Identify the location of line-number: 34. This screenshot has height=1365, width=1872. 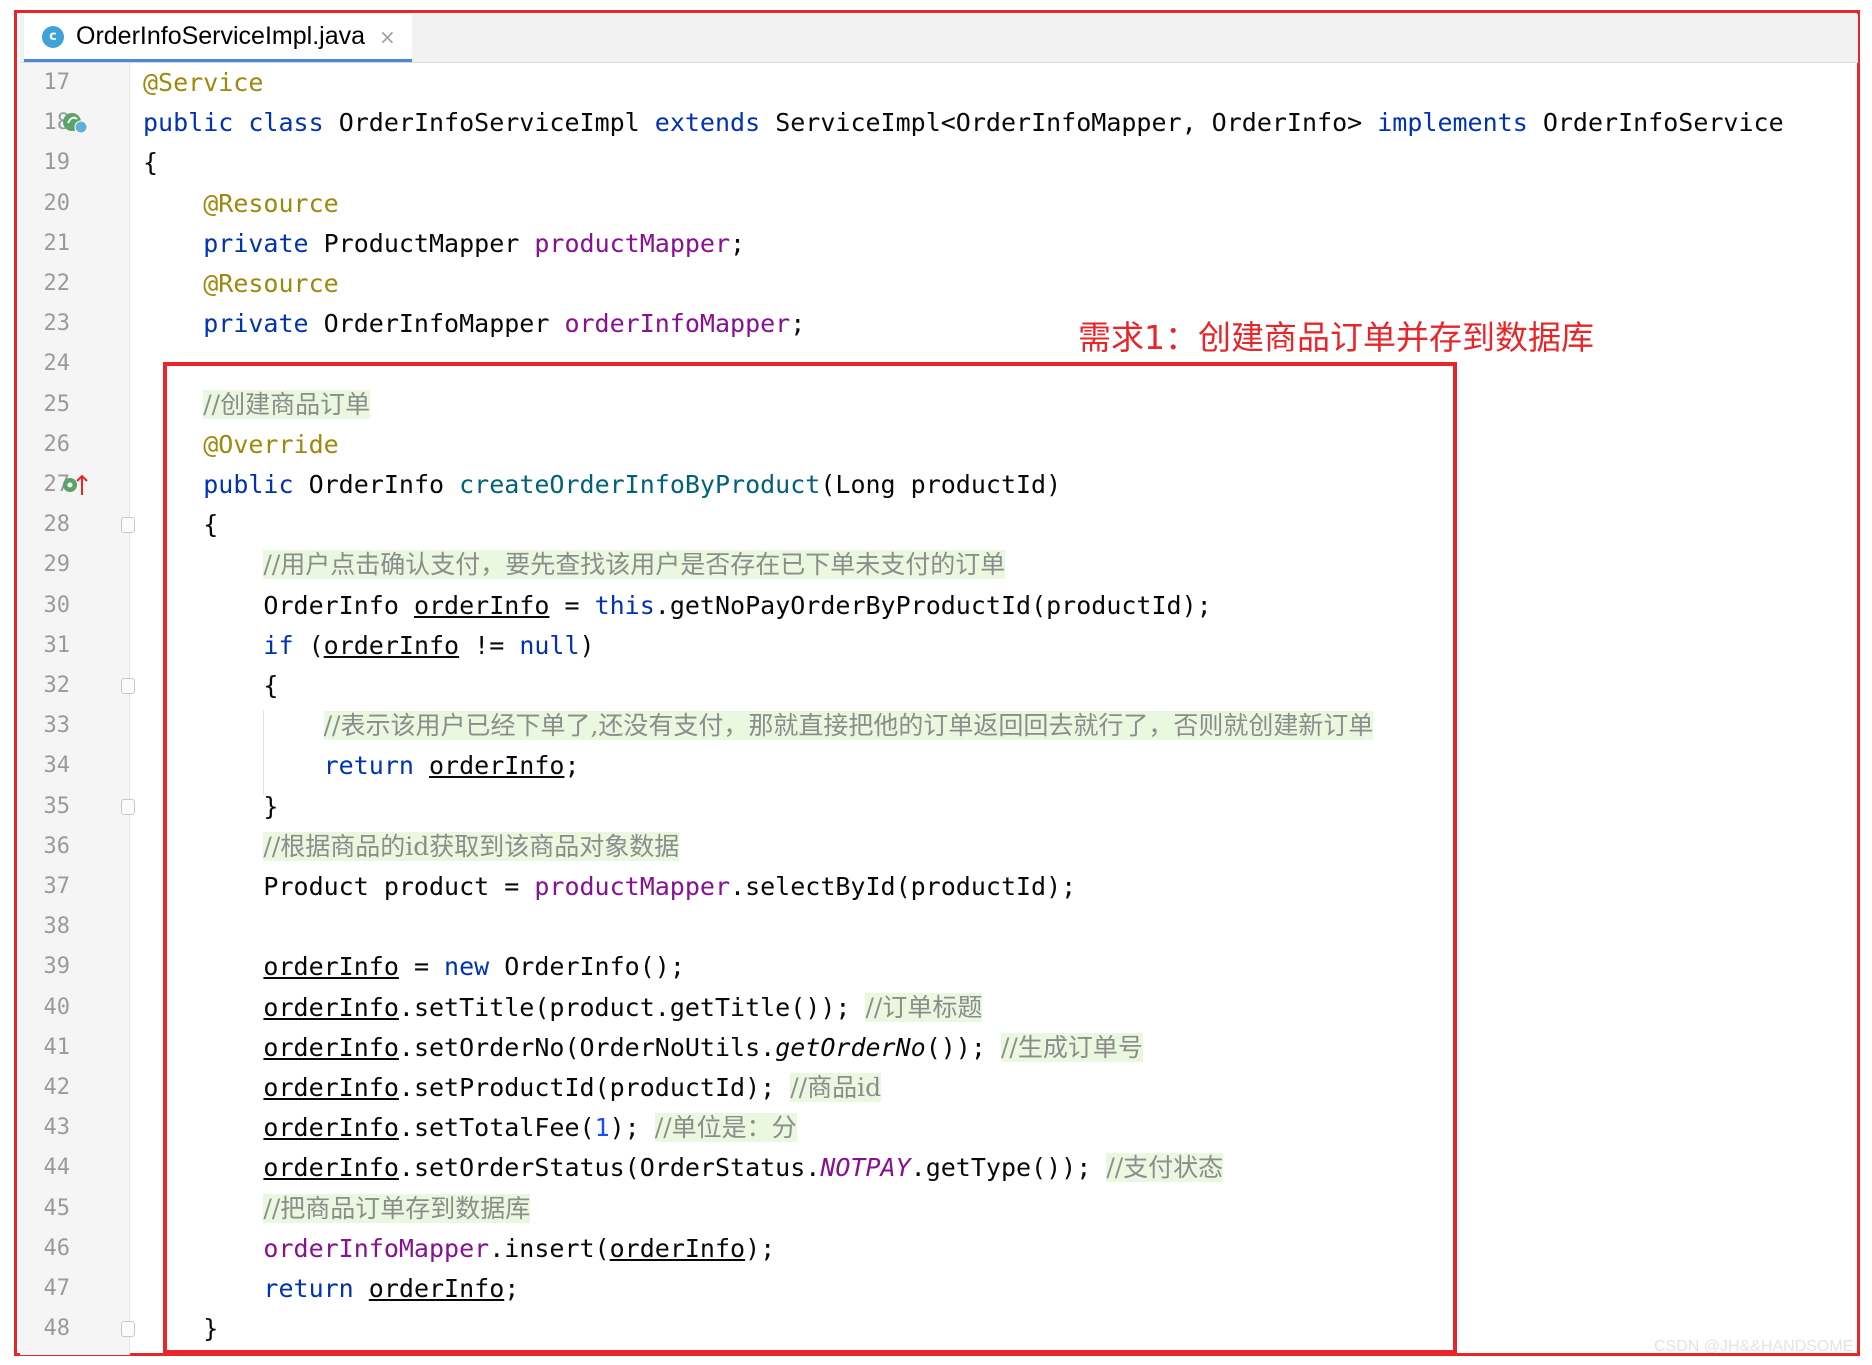
(57, 766).